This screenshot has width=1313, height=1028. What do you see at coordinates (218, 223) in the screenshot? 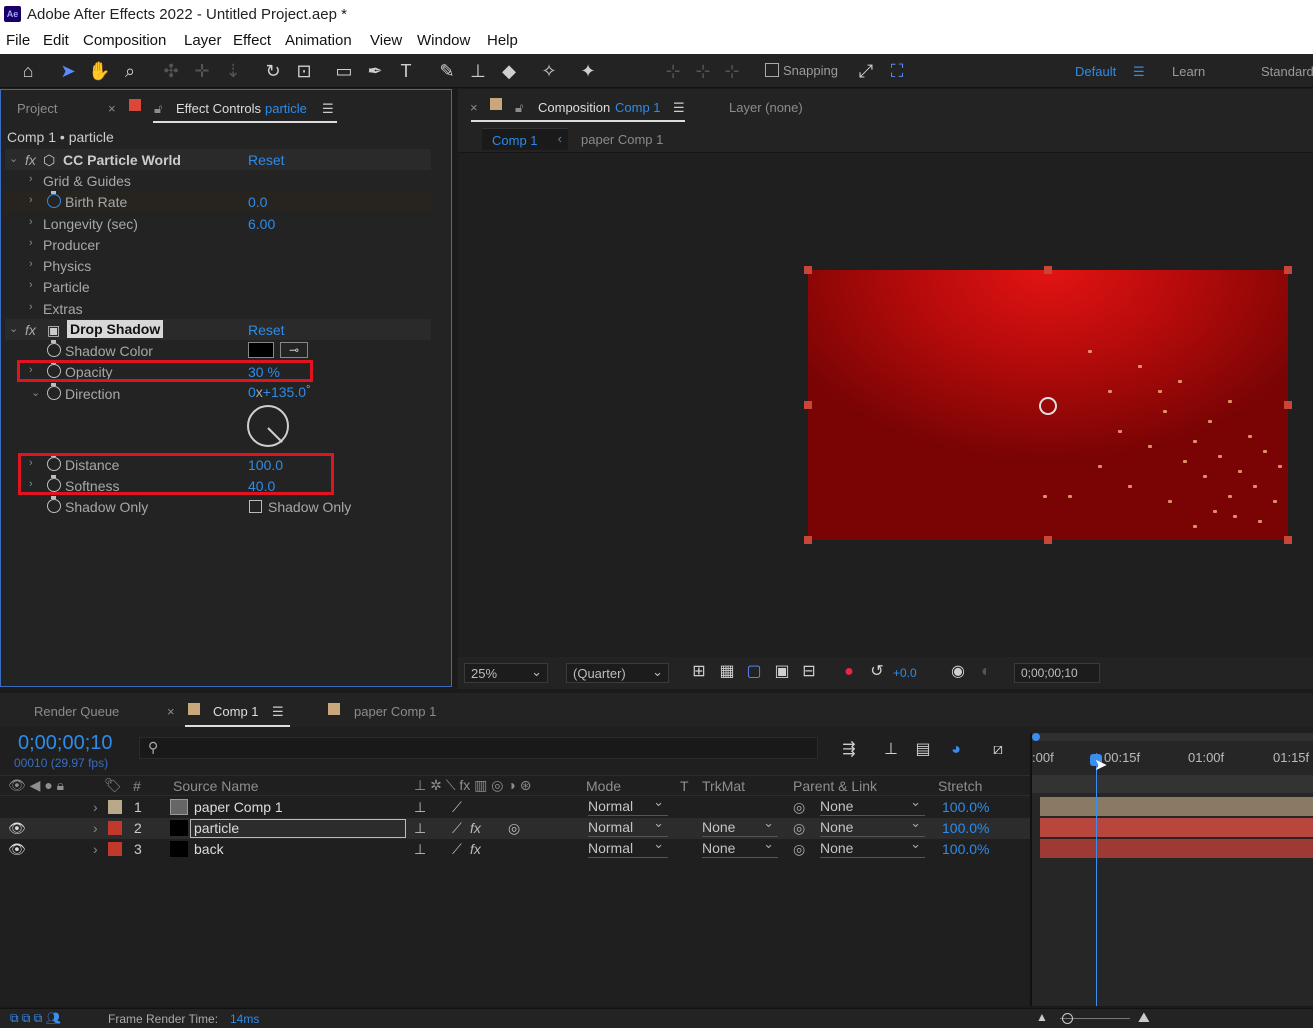
I see `prop-longevity: › Longevity (sec) 6.00` at bounding box center [218, 223].